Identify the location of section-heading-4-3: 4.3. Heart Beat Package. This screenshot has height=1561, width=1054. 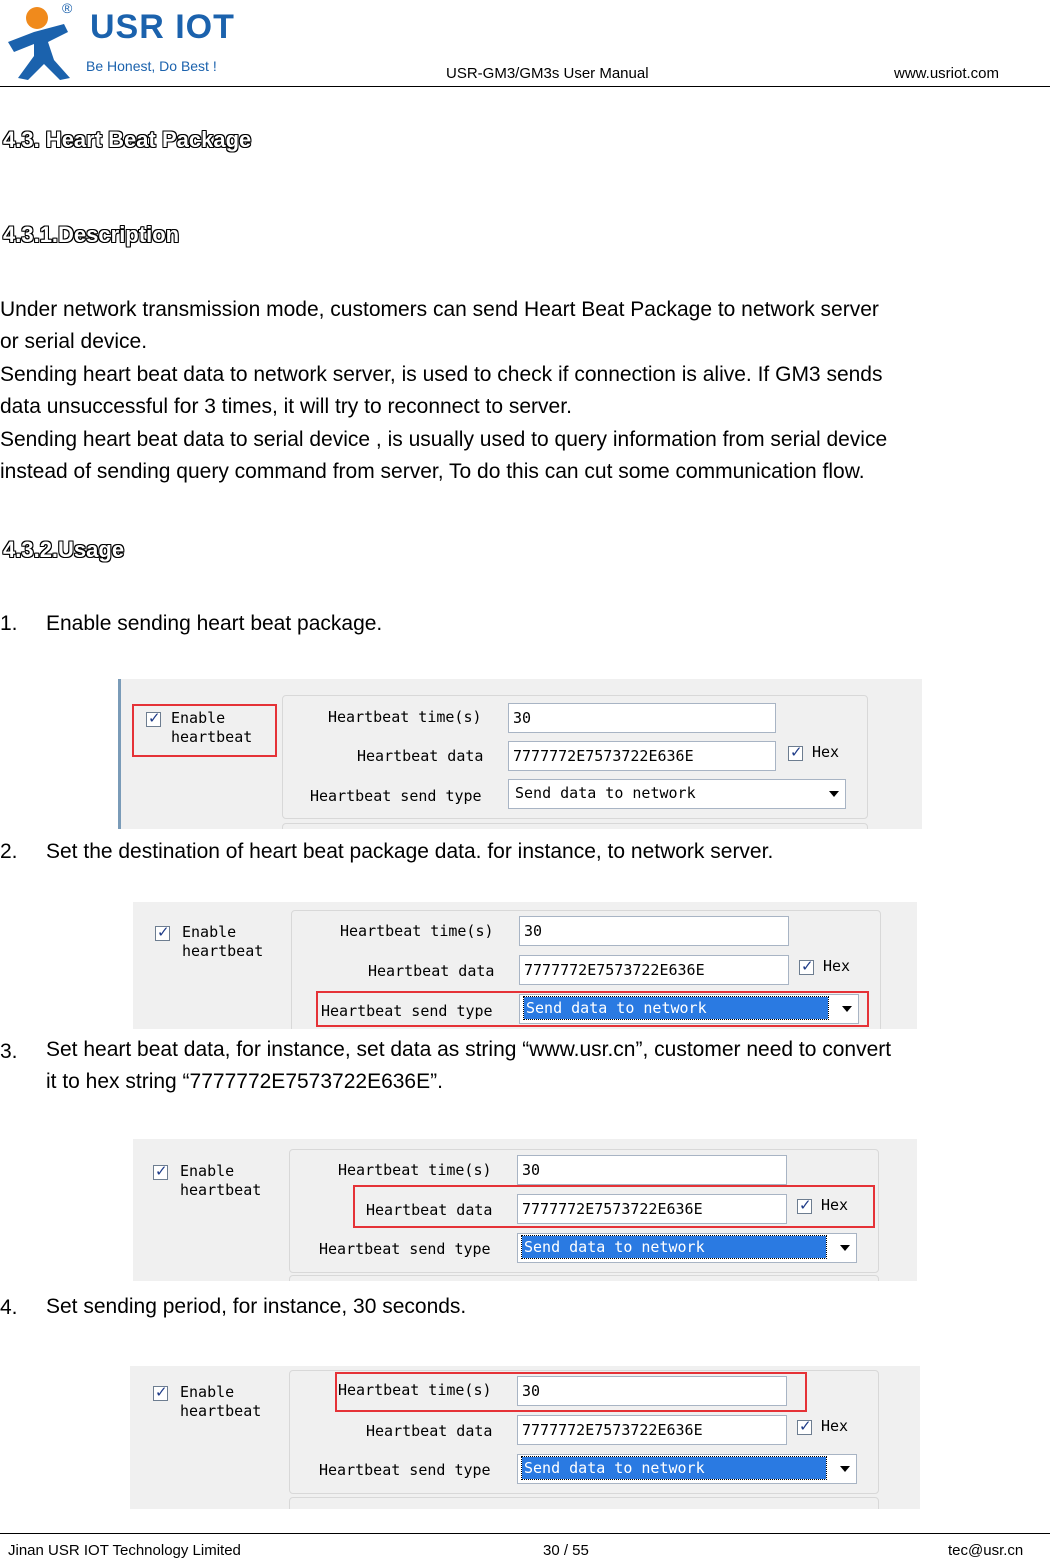
(127, 139).